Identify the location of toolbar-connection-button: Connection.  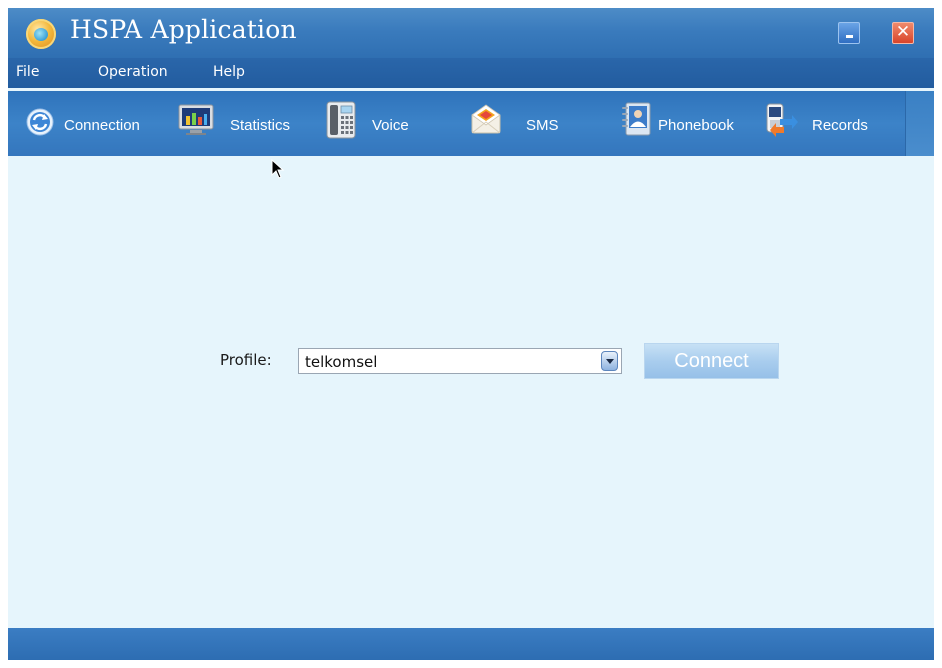
(92, 123).